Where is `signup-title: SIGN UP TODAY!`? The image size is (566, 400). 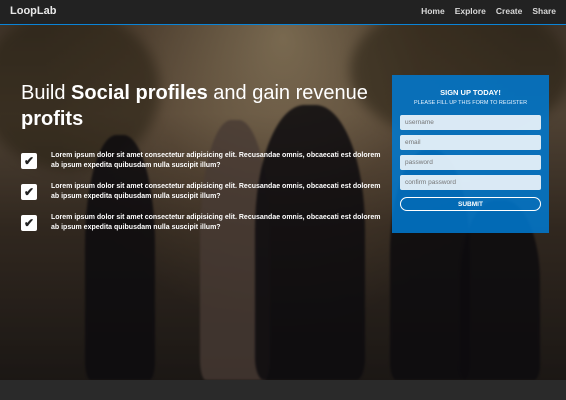 signup-title: SIGN UP TODAY! is located at coordinates (470, 92).